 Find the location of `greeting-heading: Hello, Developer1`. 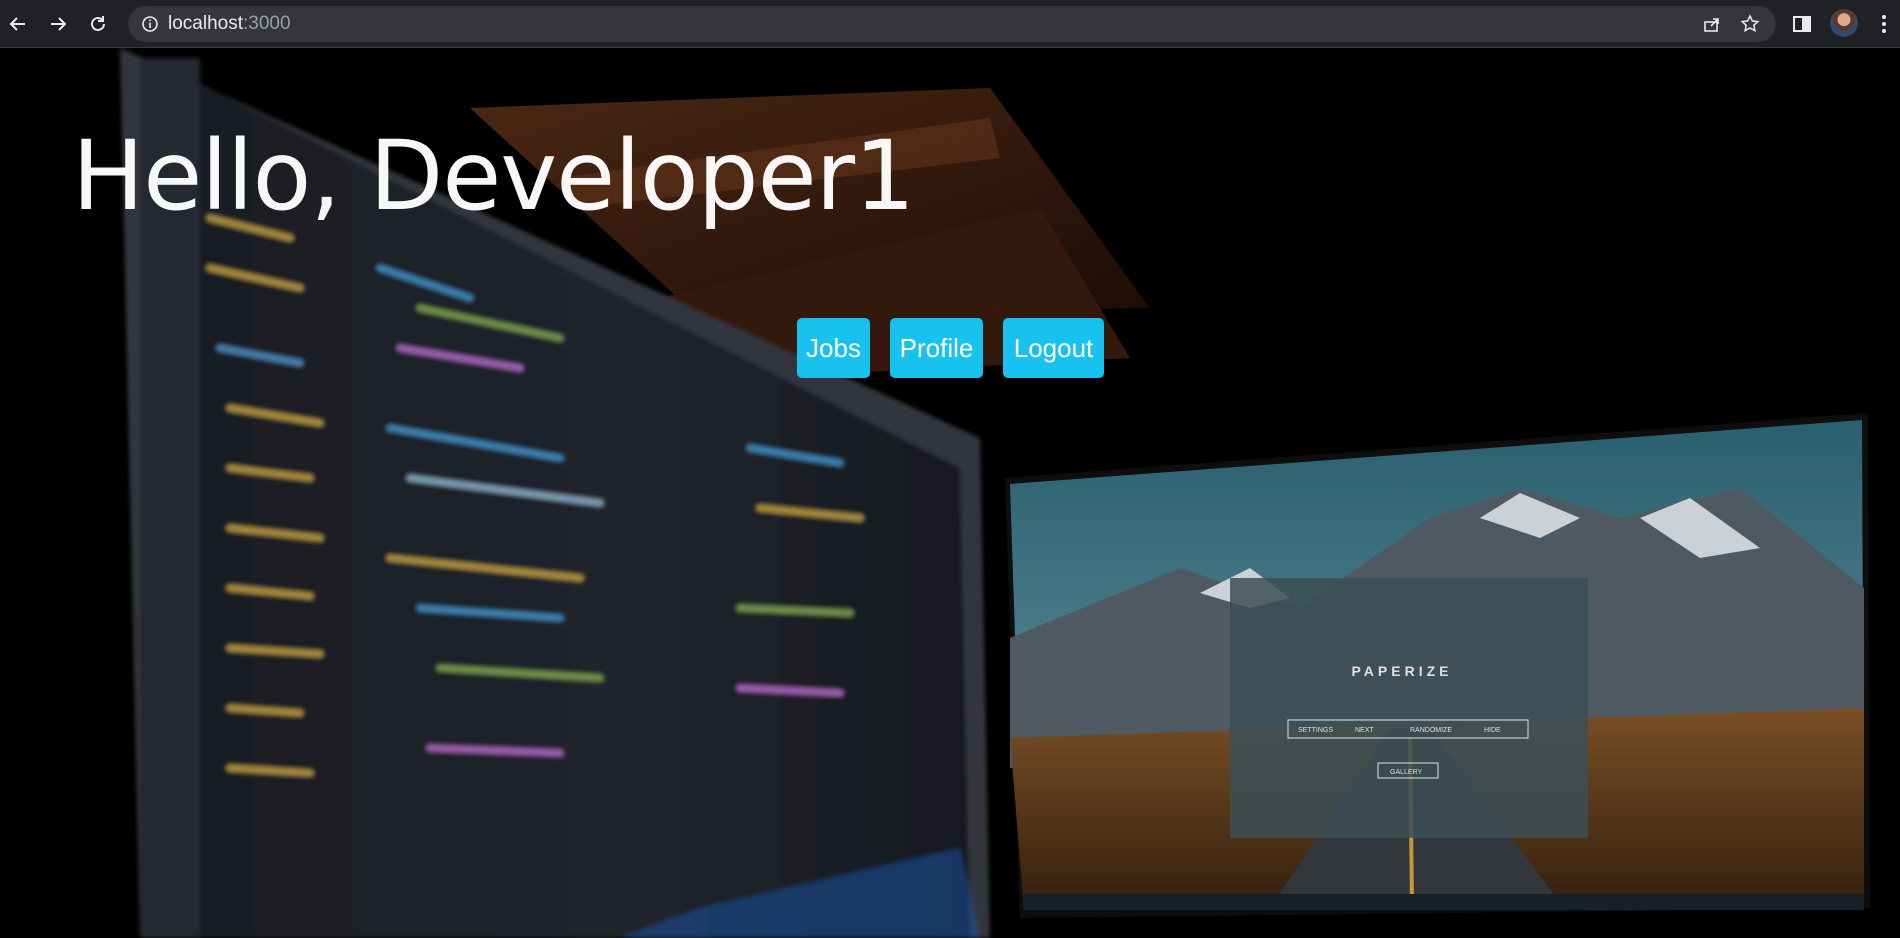

greeting-heading: Hello, Developer1 is located at coordinates (493, 176).